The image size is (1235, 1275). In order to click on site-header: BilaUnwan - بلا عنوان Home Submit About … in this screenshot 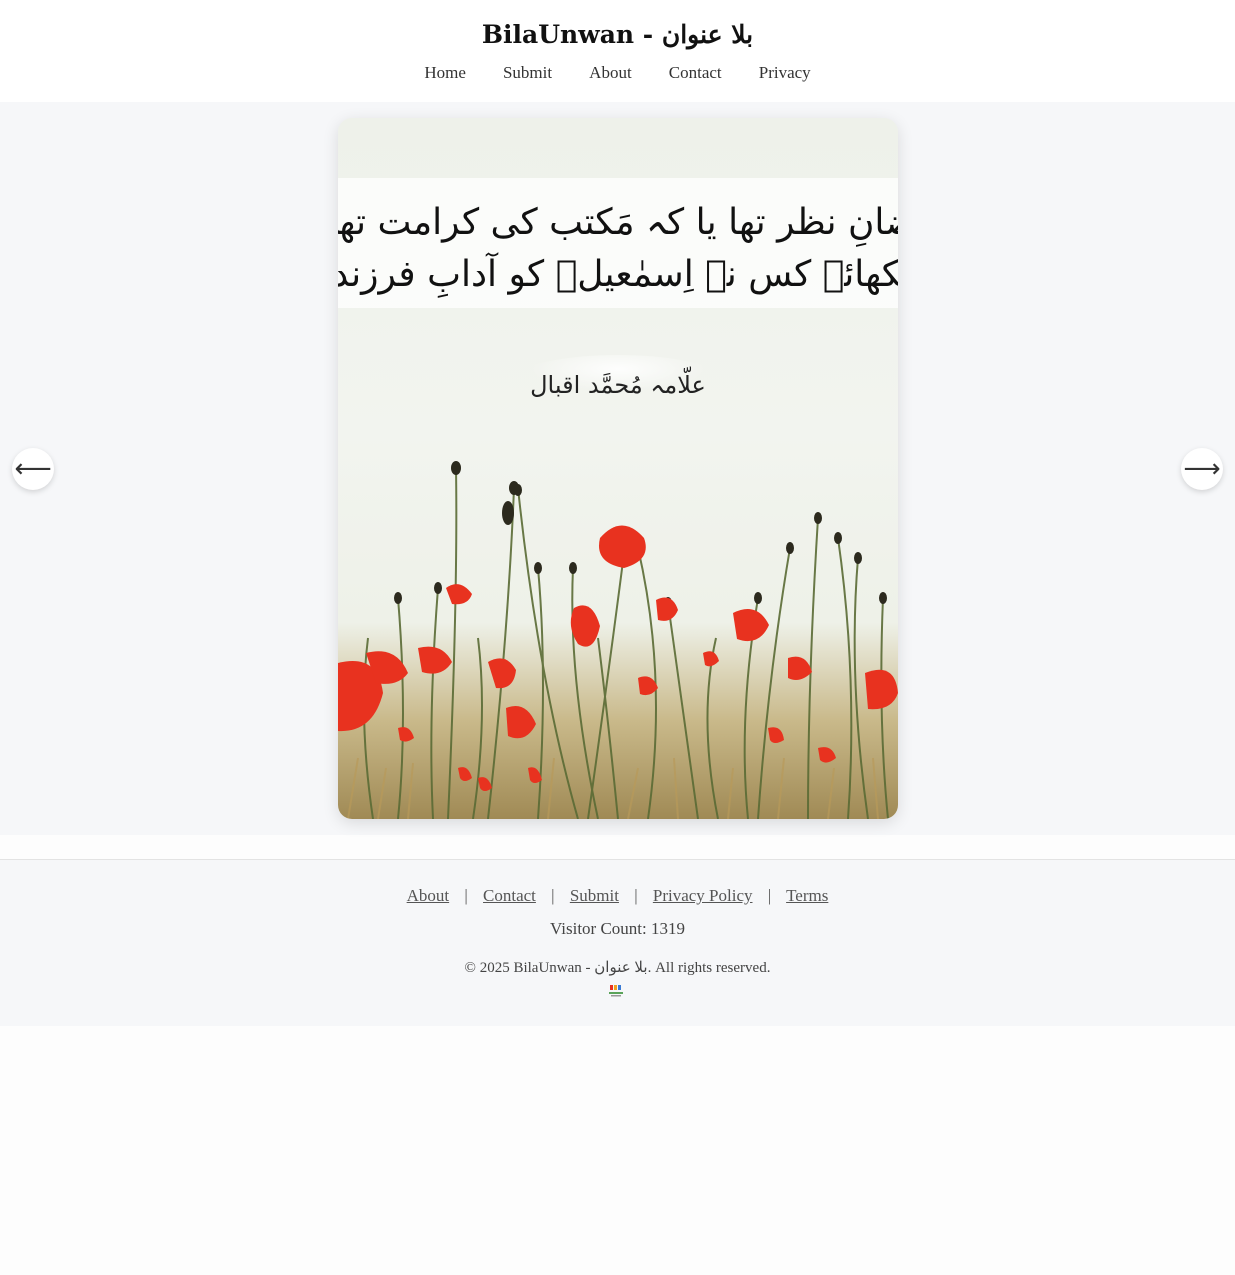, I will do `click(617, 51)`.